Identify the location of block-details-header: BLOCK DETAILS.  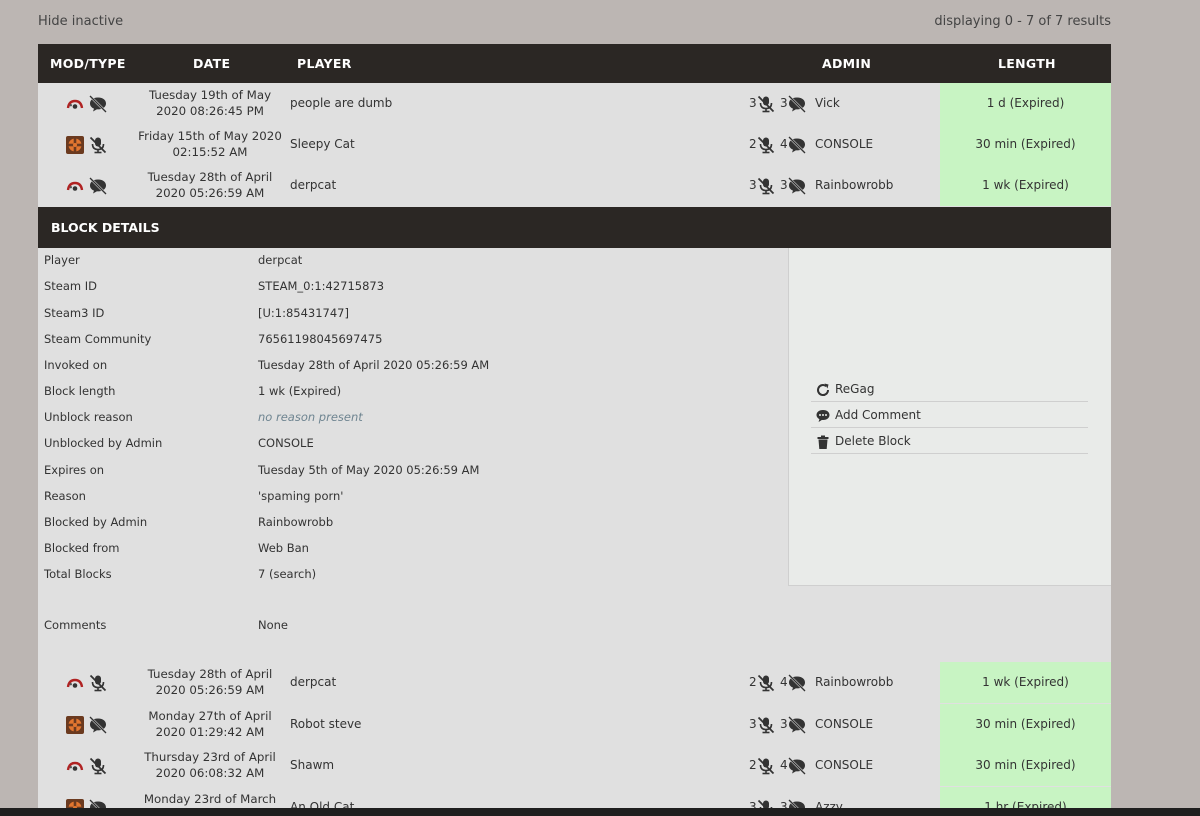
(574, 227).